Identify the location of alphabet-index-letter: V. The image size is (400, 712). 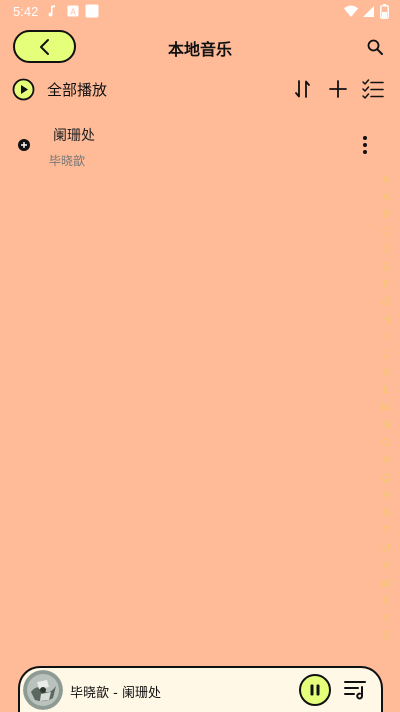
(385, 567).